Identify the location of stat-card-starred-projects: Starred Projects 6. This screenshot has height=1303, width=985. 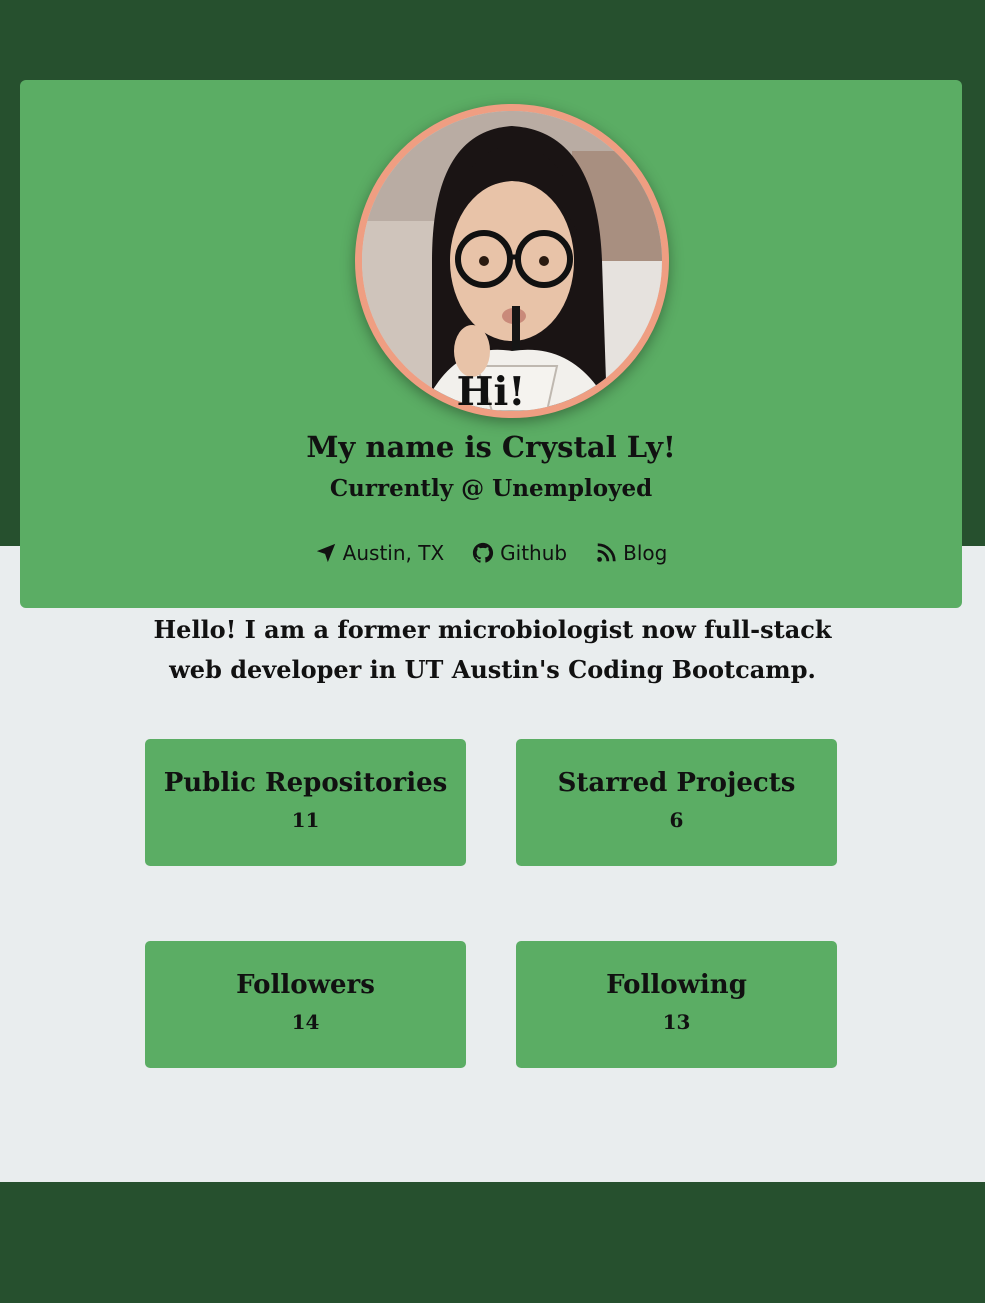
(676, 802).